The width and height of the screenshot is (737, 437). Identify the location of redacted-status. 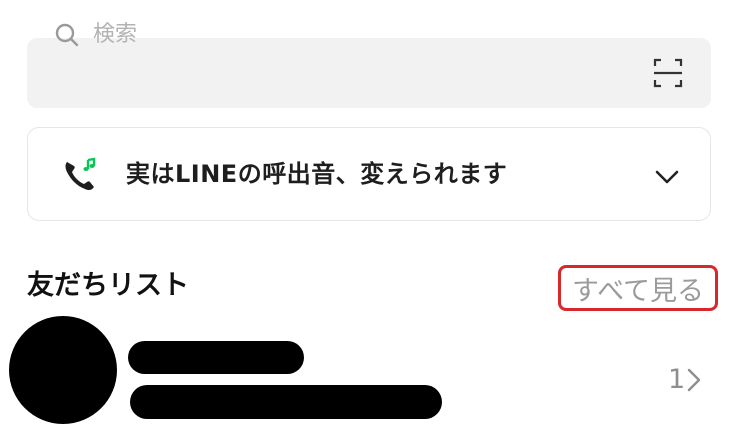
(286, 402).